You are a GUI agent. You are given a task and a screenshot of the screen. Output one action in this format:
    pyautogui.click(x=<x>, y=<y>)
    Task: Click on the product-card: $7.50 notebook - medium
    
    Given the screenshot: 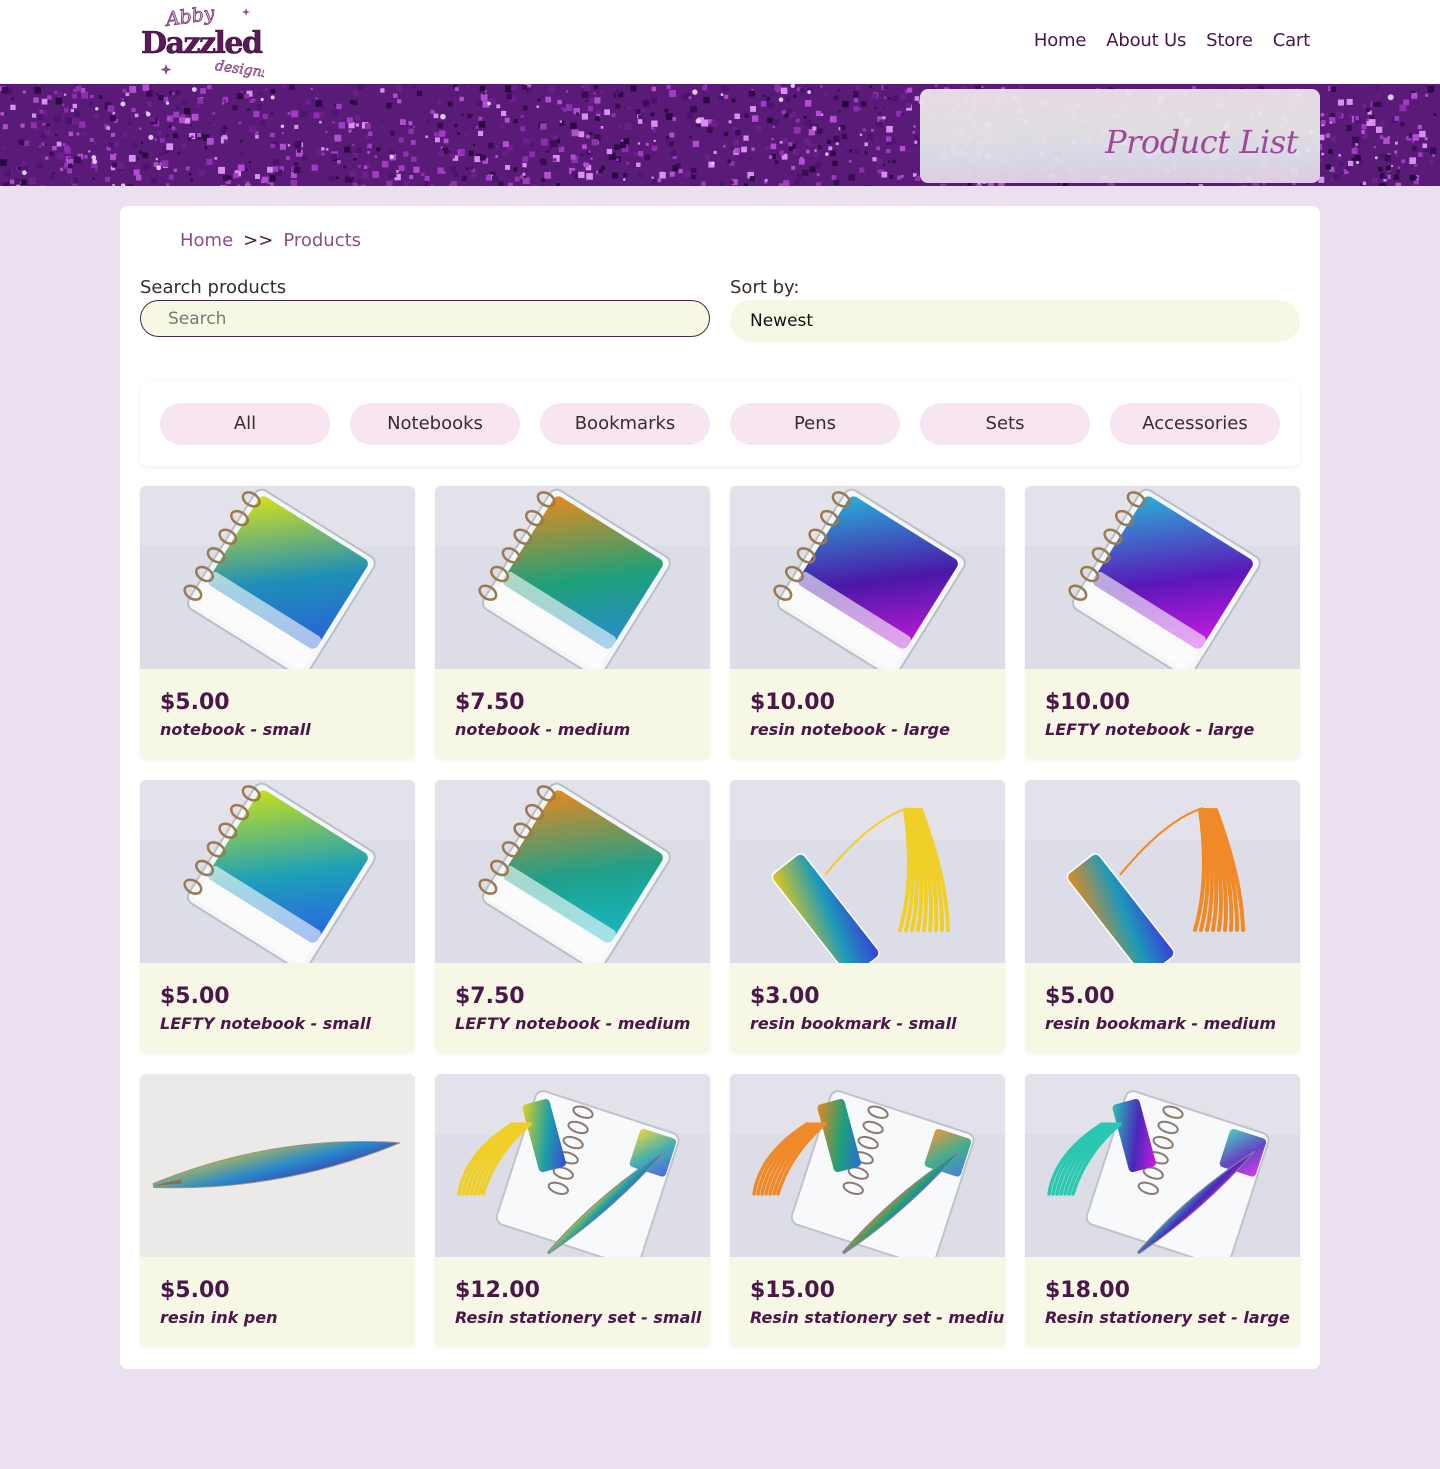 What is the action you would take?
    pyautogui.click(x=572, y=622)
    